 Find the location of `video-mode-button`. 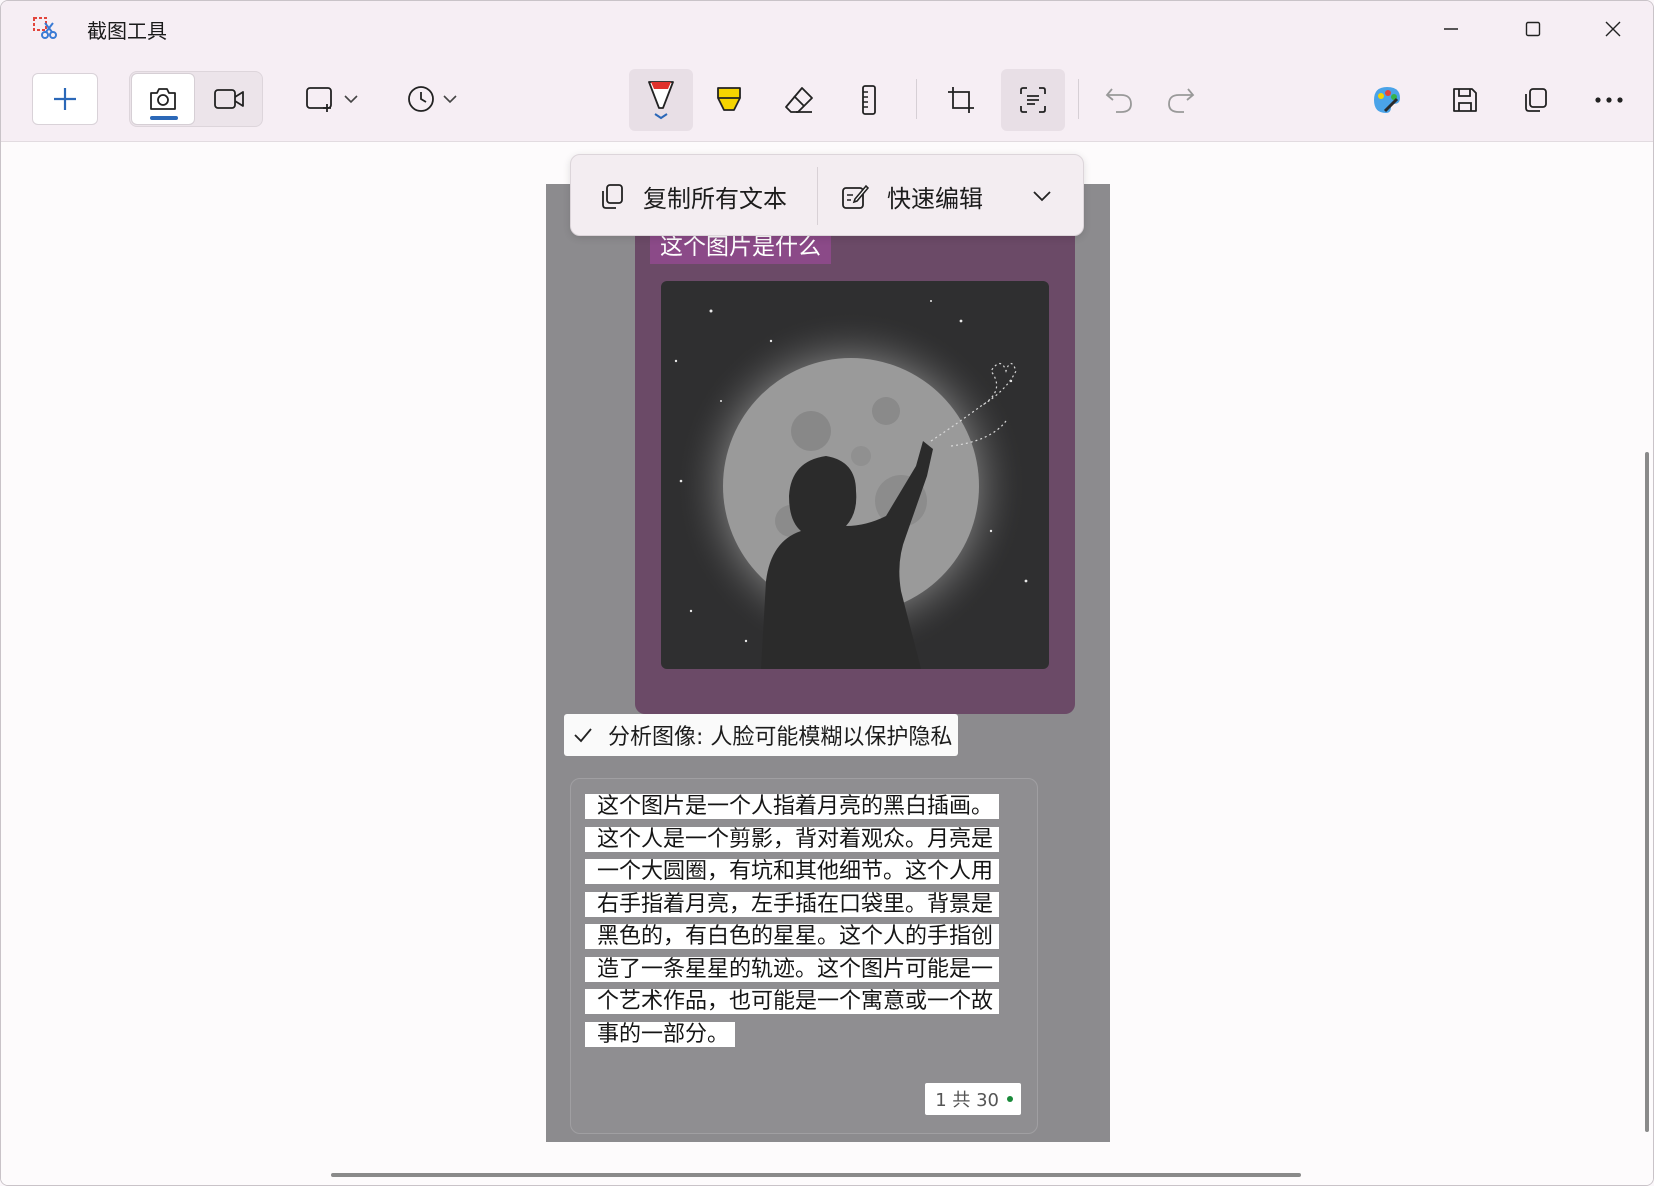

video-mode-button is located at coordinates (229, 99).